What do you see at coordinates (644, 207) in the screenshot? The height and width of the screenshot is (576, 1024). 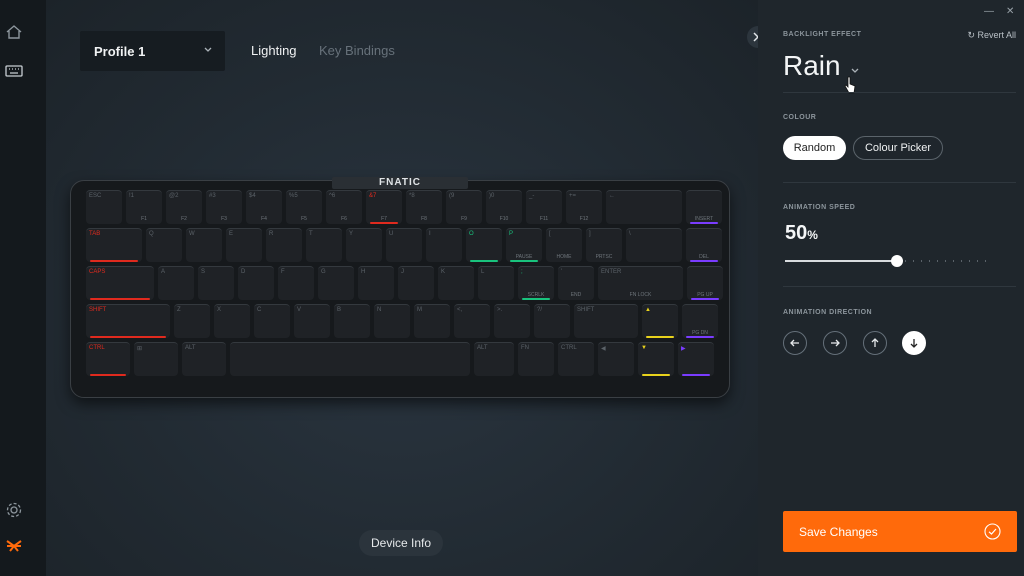 I see `keyboard-key: ←` at bounding box center [644, 207].